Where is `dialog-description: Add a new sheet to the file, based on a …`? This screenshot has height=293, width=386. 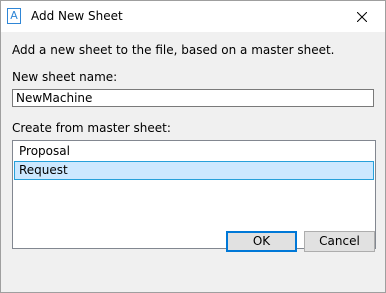
dialog-description: Add a new sheet to the file, based on a … is located at coordinates (173, 50).